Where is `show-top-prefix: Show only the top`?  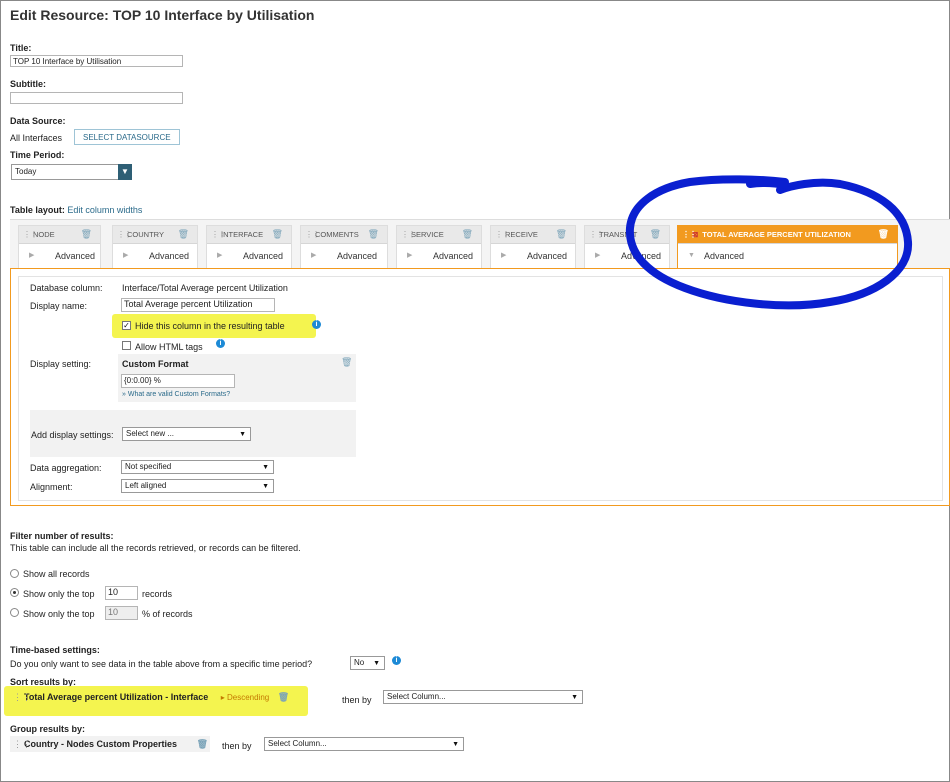 show-top-prefix: Show only the top is located at coordinates (59, 594).